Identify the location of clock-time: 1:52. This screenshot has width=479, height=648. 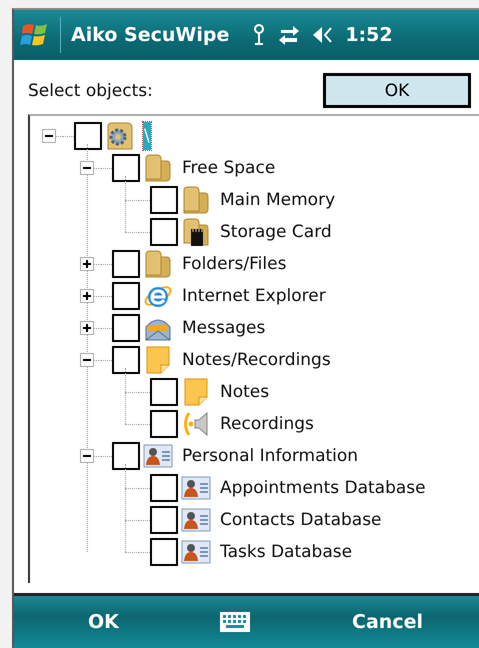
(369, 35).